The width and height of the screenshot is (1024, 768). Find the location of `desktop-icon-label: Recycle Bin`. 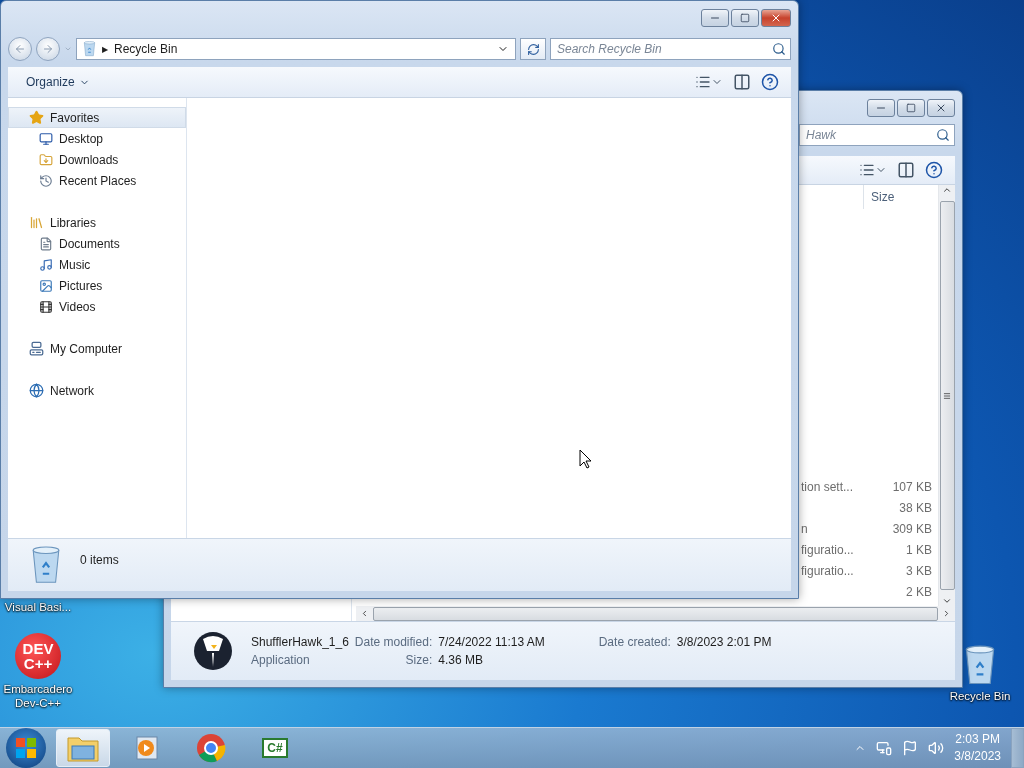

desktop-icon-label: Recycle Bin is located at coordinates (980, 695).